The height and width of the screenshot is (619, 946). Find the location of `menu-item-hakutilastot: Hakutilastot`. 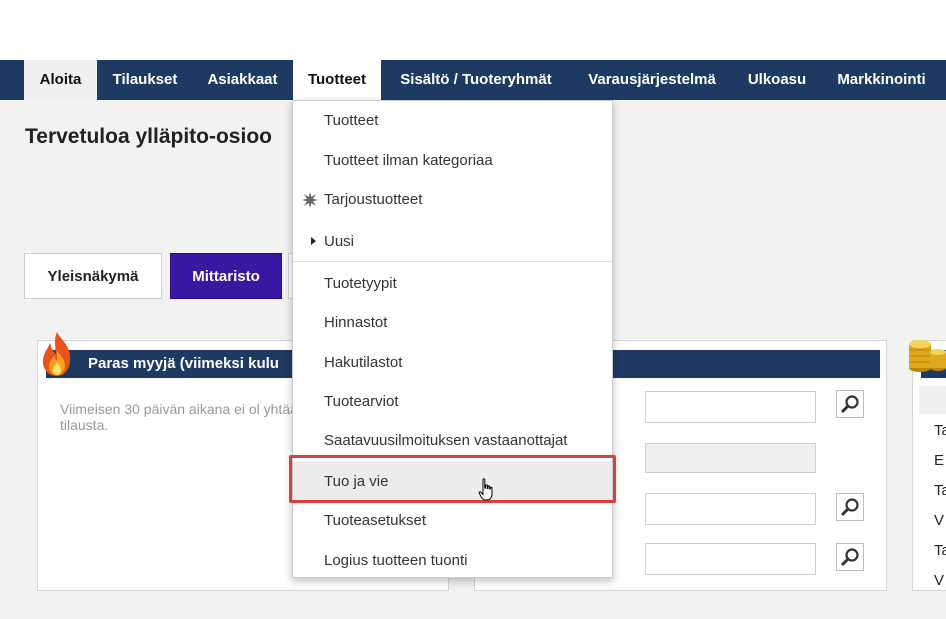

menu-item-hakutilastot: Hakutilastot is located at coordinates (452, 363).